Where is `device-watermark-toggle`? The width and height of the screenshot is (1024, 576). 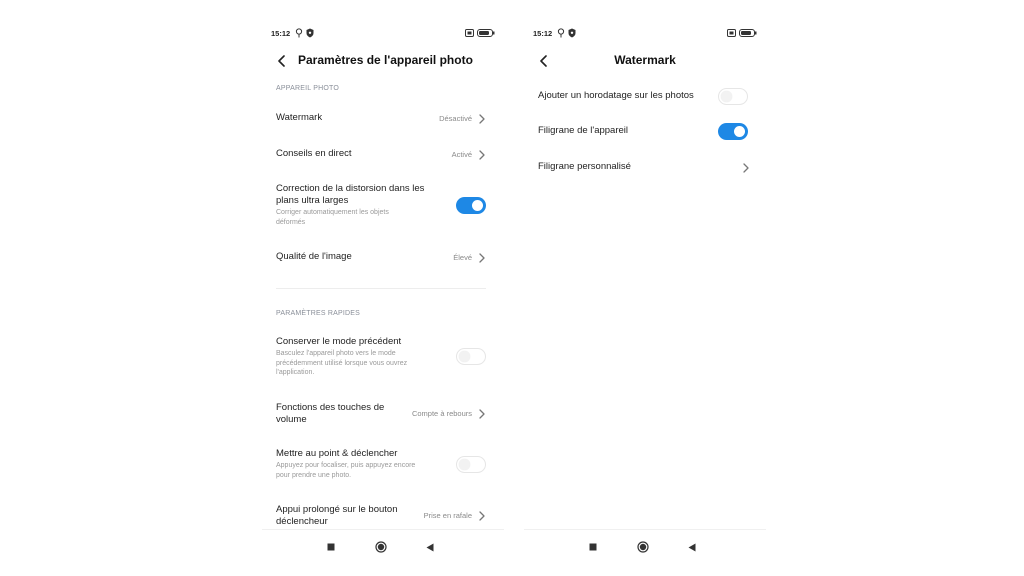
device-watermark-toggle is located at coordinates (733, 131).